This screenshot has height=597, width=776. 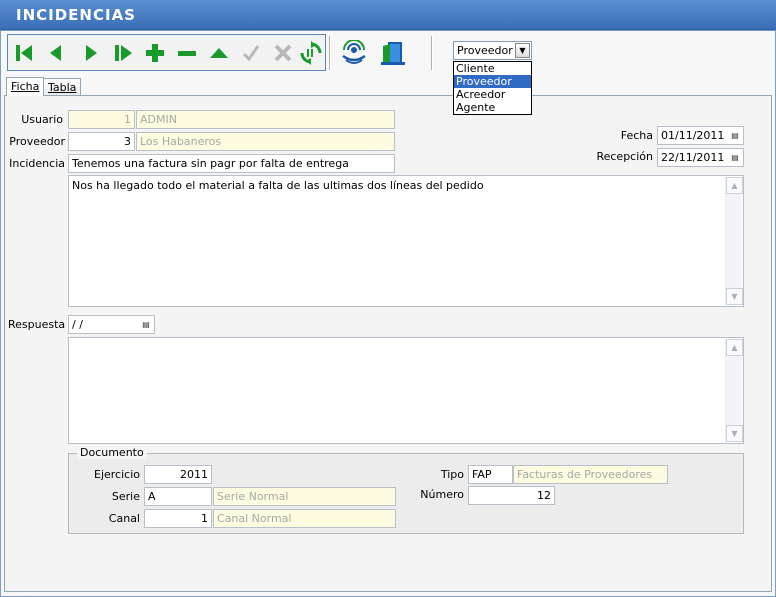 What do you see at coordinates (124, 53) in the screenshot?
I see `last-record-icon` at bounding box center [124, 53].